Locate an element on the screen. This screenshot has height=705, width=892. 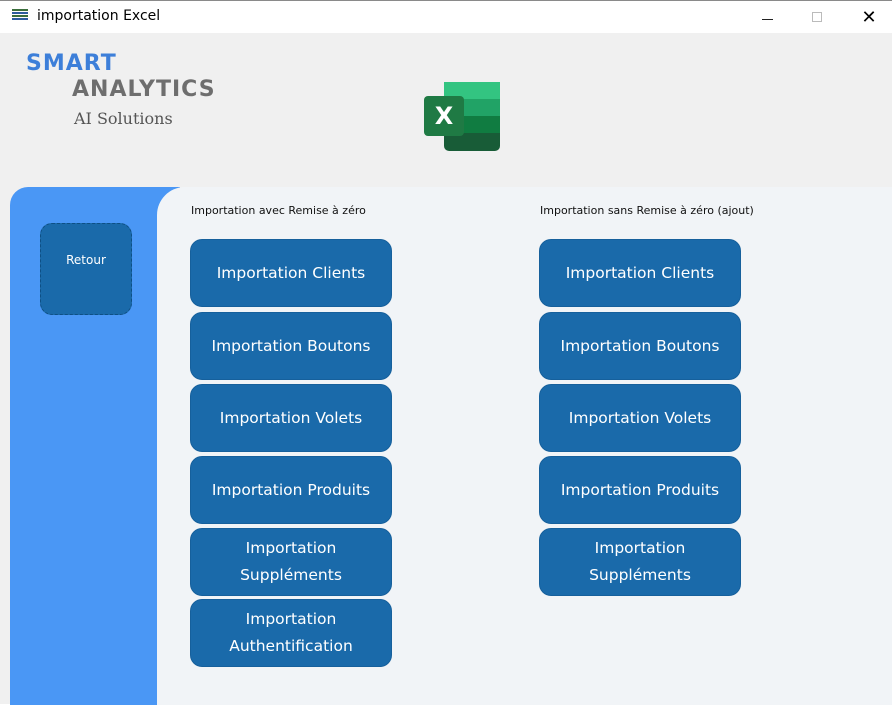
excel-letter: X is located at coordinates (444, 116).